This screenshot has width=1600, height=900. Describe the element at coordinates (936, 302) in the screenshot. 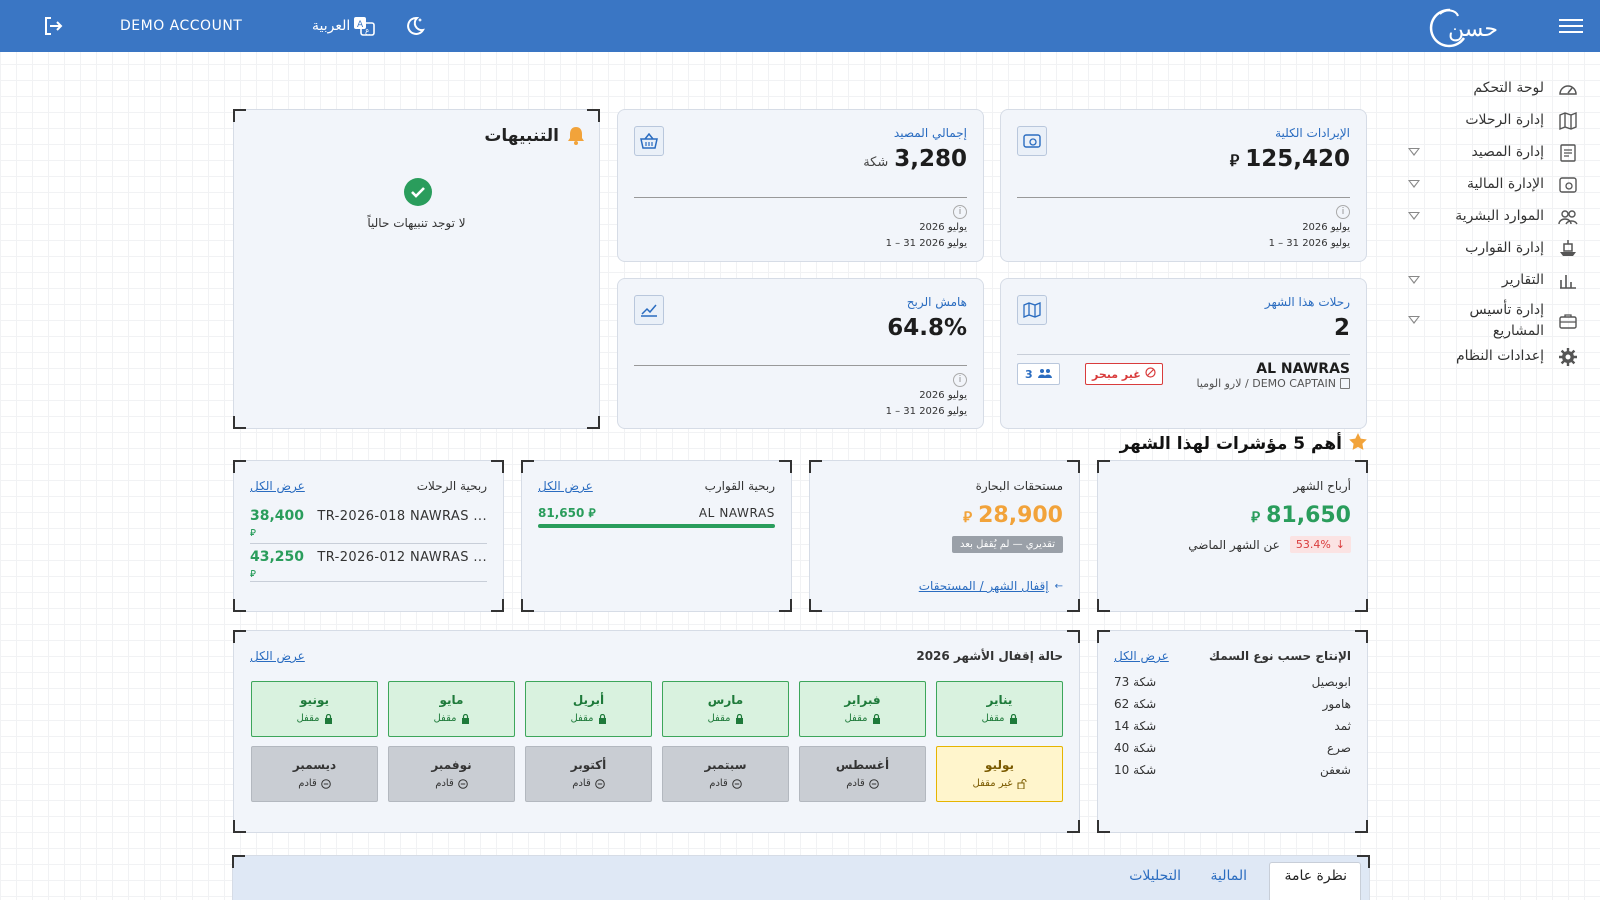

I see `kpi-title: هامش الربح` at that location.